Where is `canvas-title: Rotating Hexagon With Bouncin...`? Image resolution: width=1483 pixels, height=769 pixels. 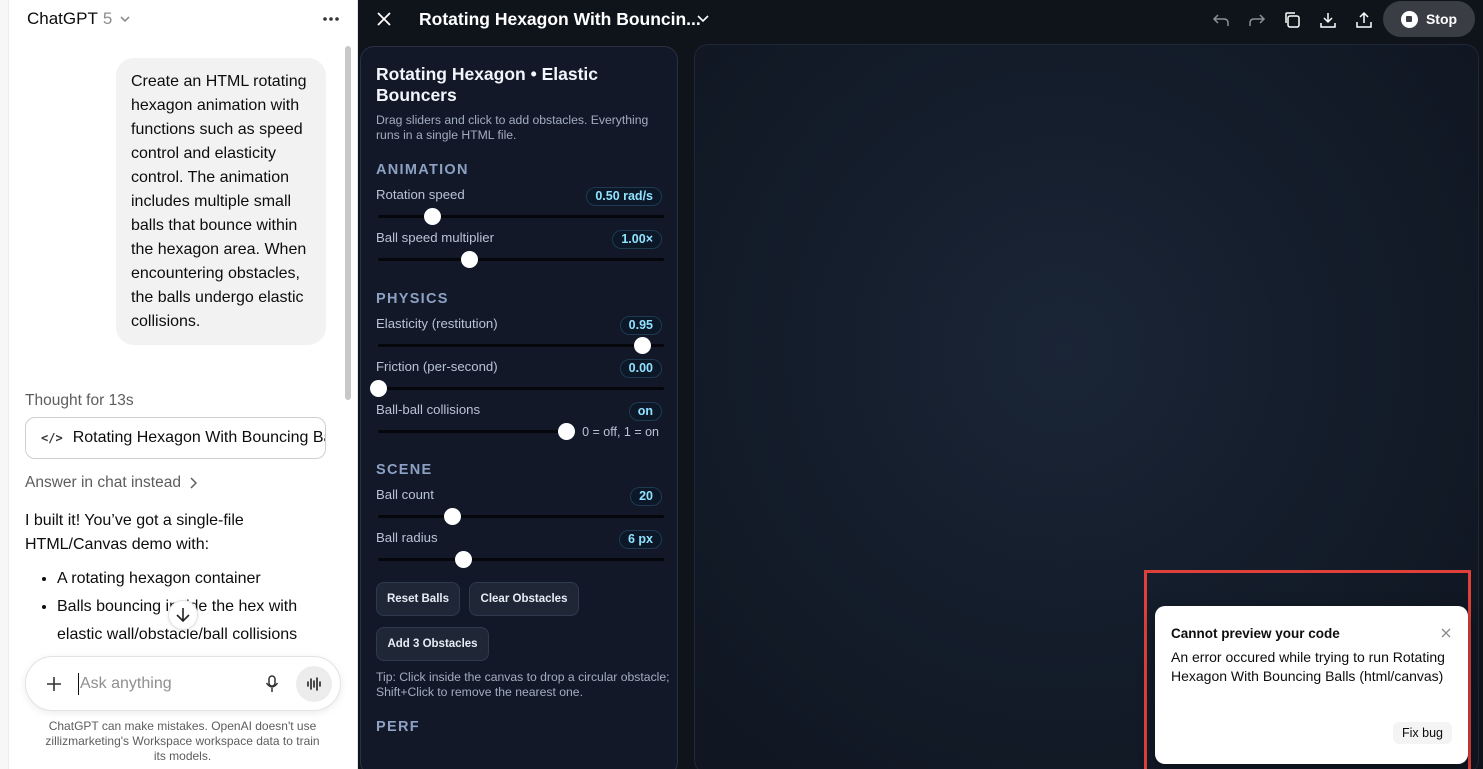 canvas-title: Rotating Hexagon With Bouncin... is located at coordinates (560, 19).